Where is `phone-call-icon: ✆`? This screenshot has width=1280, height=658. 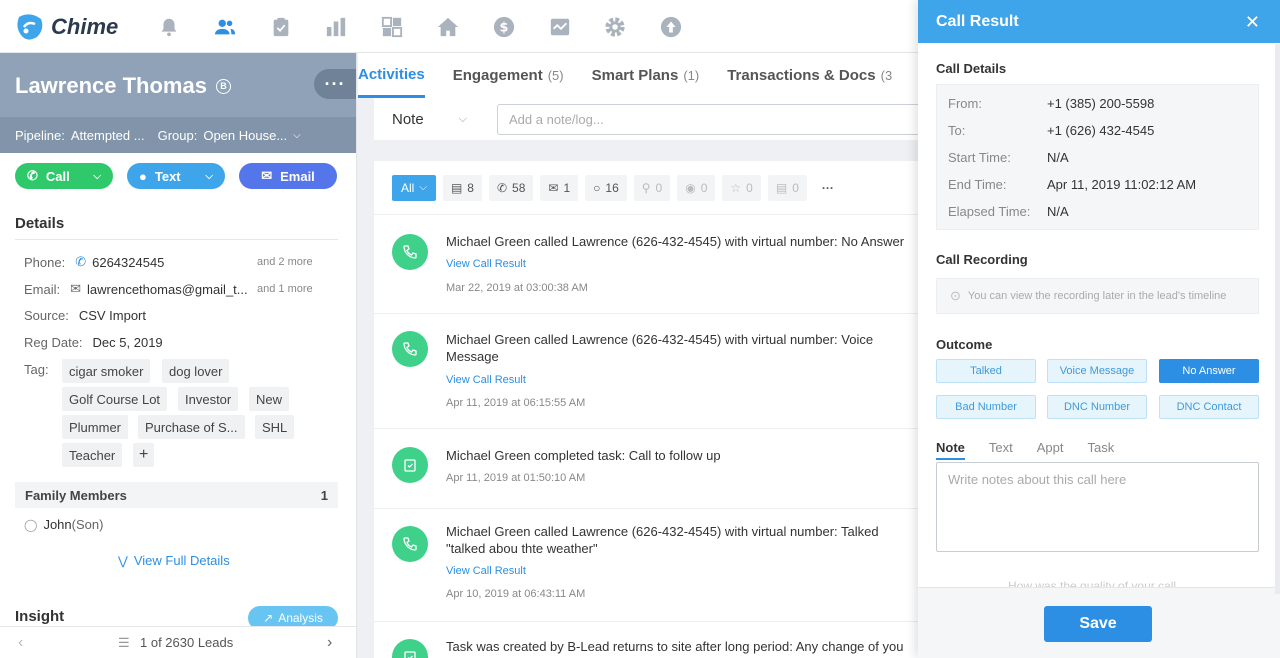
phone-call-icon: ✆ is located at coordinates (80, 262).